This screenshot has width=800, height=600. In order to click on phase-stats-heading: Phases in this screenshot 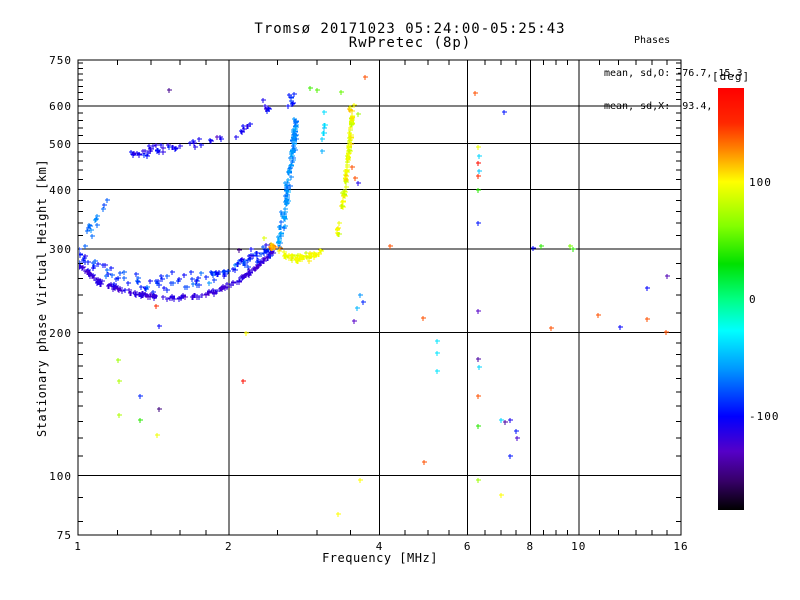, I will do `click(652, 40)`.